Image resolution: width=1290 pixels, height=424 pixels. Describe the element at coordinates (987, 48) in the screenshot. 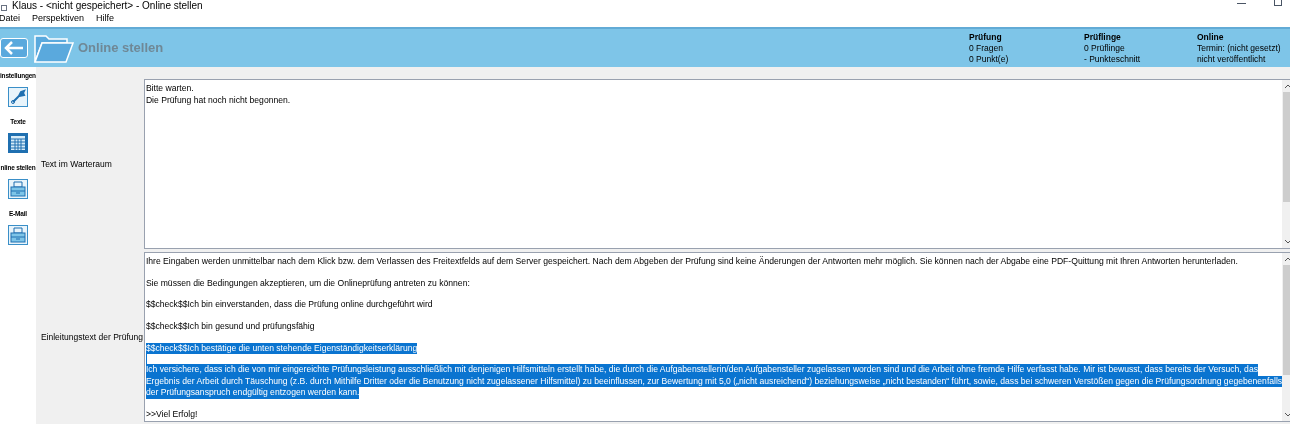

I see `info-text: 0 Fragen` at that location.